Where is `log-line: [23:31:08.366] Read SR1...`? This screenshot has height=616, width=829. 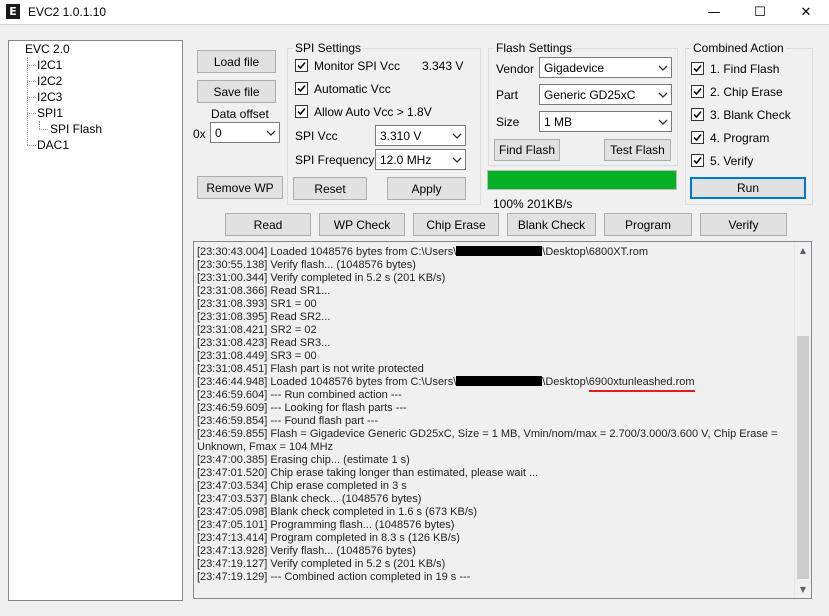 log-line: [23:31:08.366] Read SR1... is located at coordinates (495, 291).